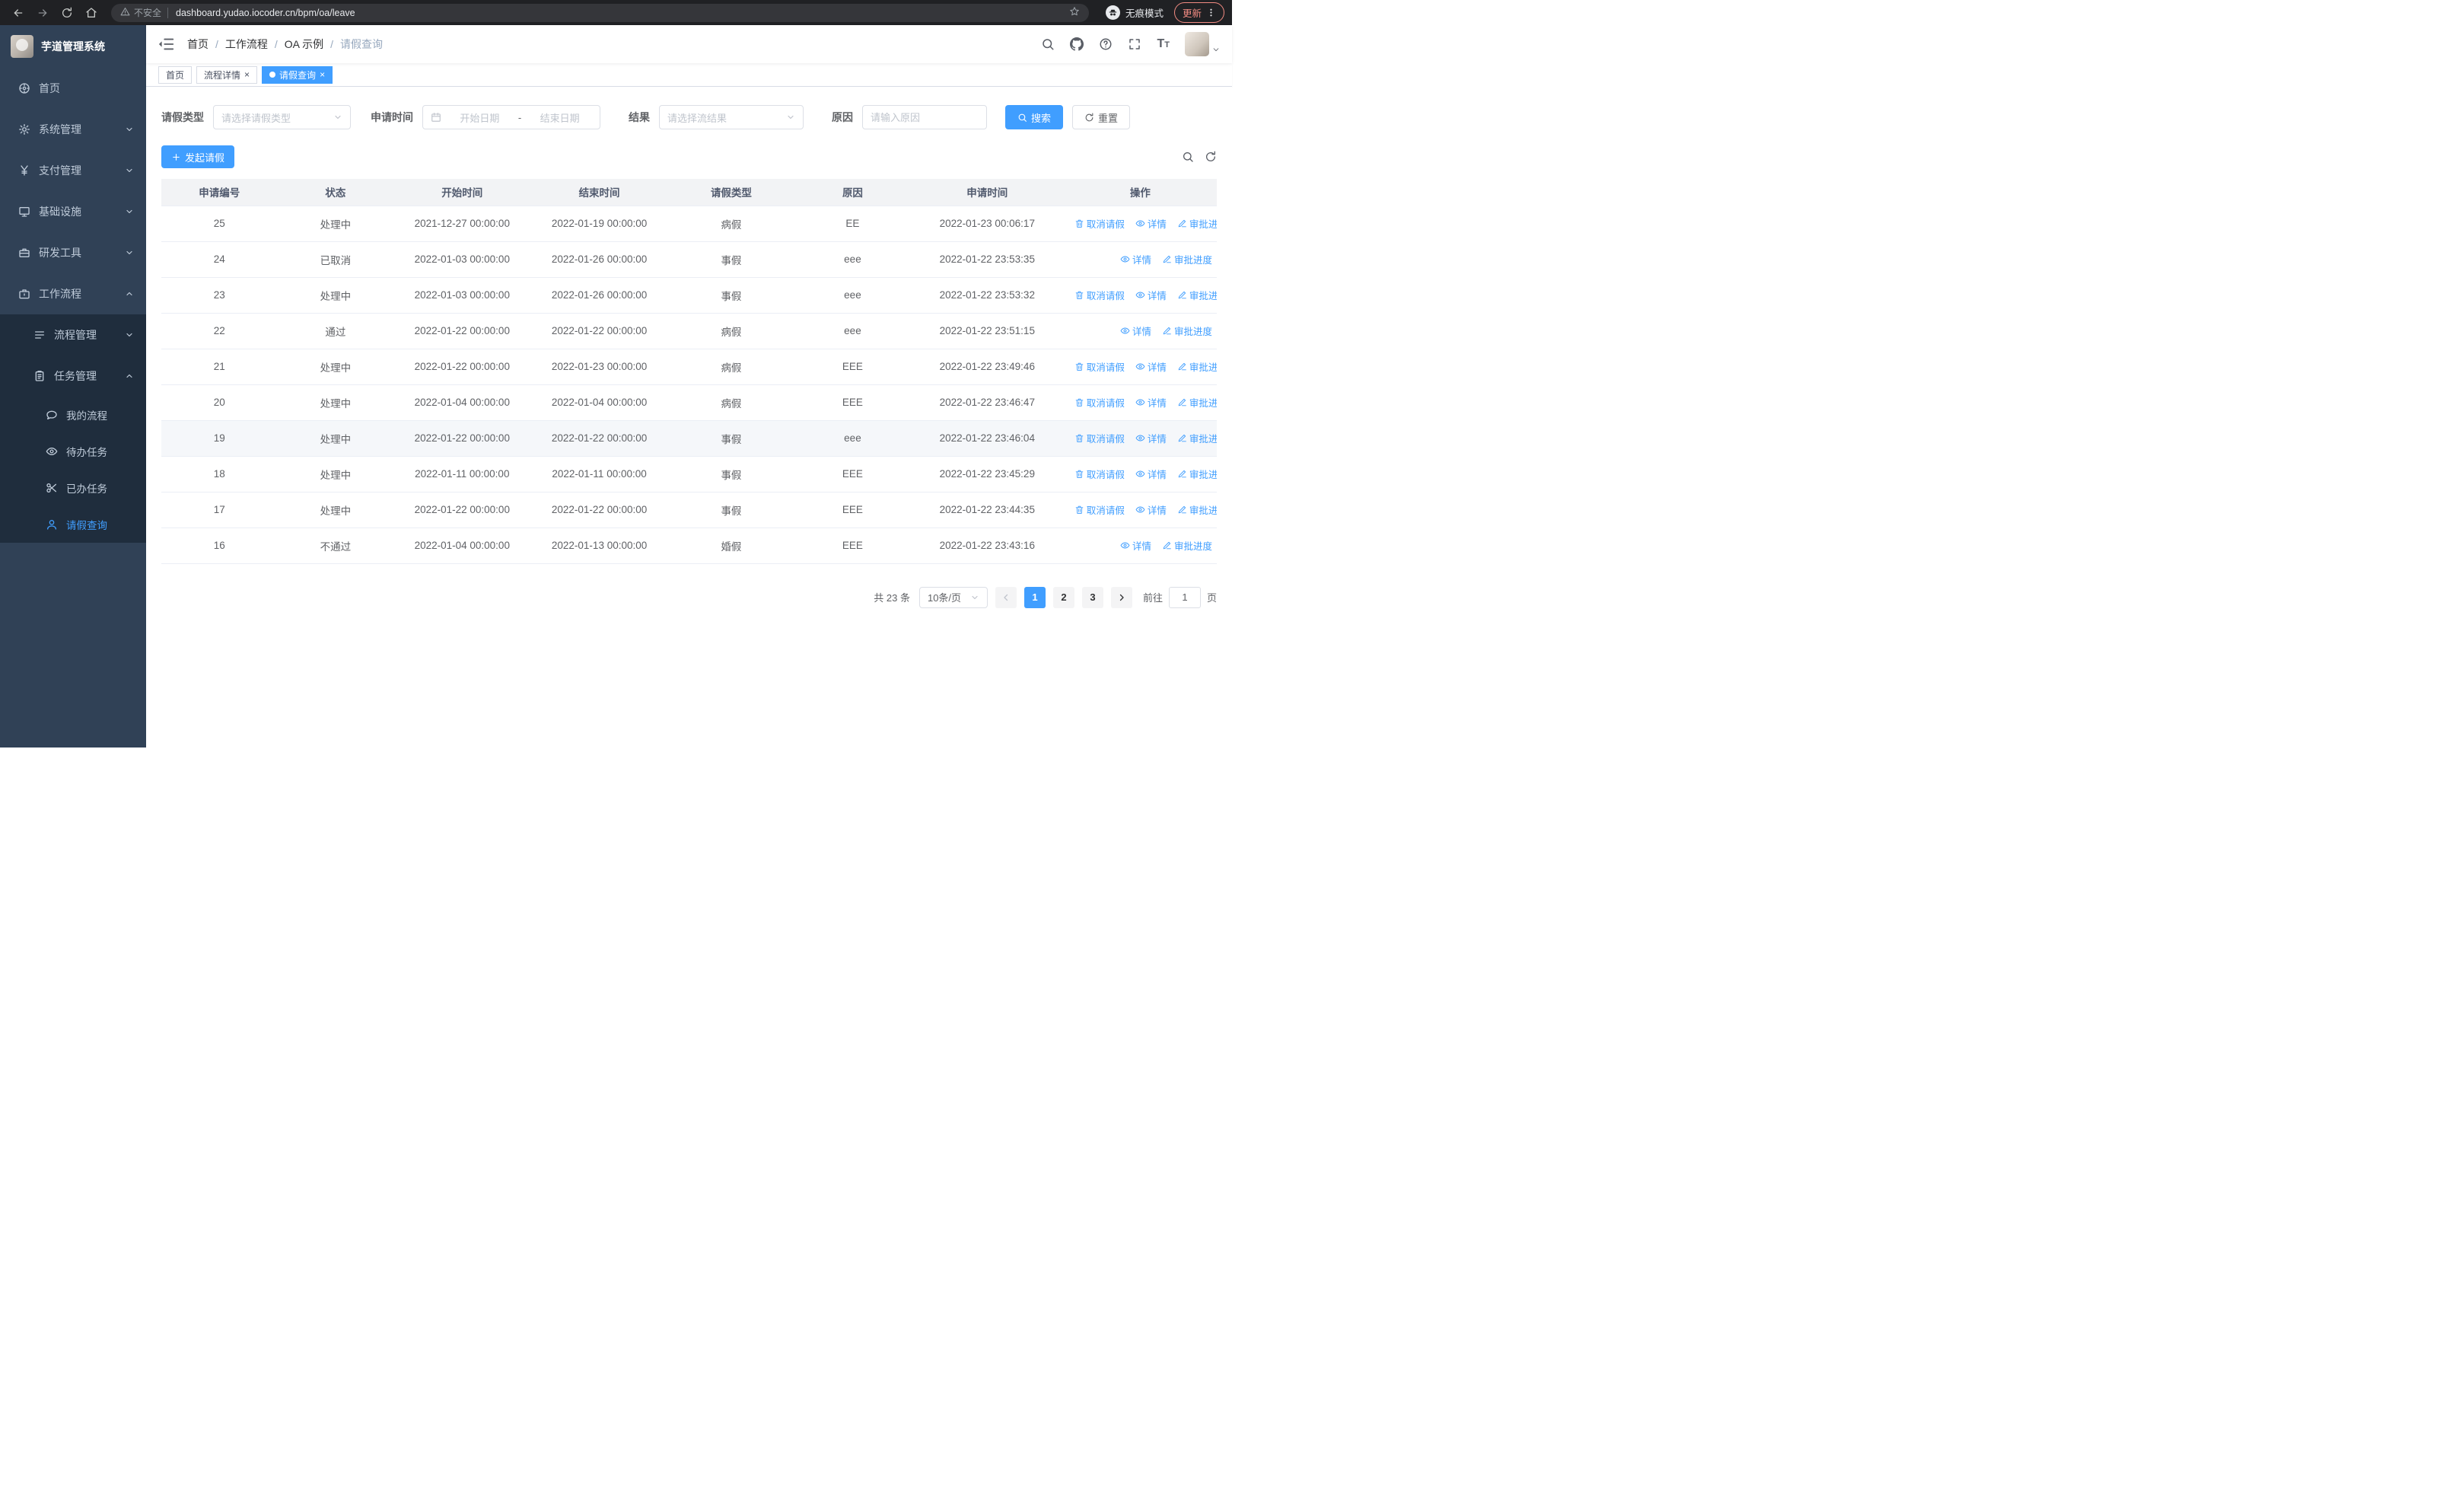 This screenshot has height=1495, width=2464. Describe the element at coordinates (559, 118) in the screenshot. I see `end-date-placeholder: 结束日期` at that location.